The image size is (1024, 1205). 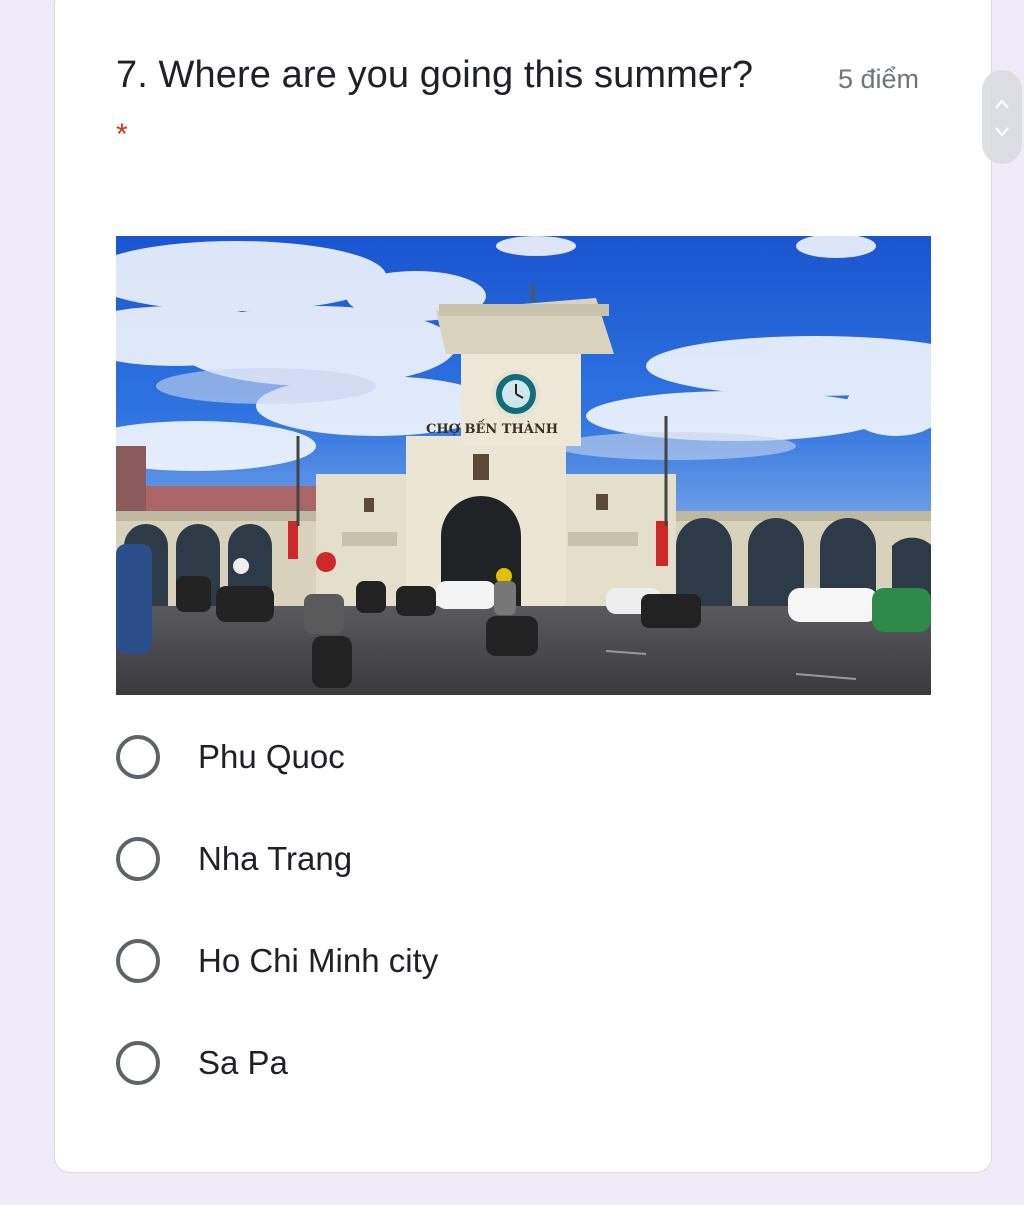 I want to click on option-label: Phu Quoc, so click(x=271, y=756).